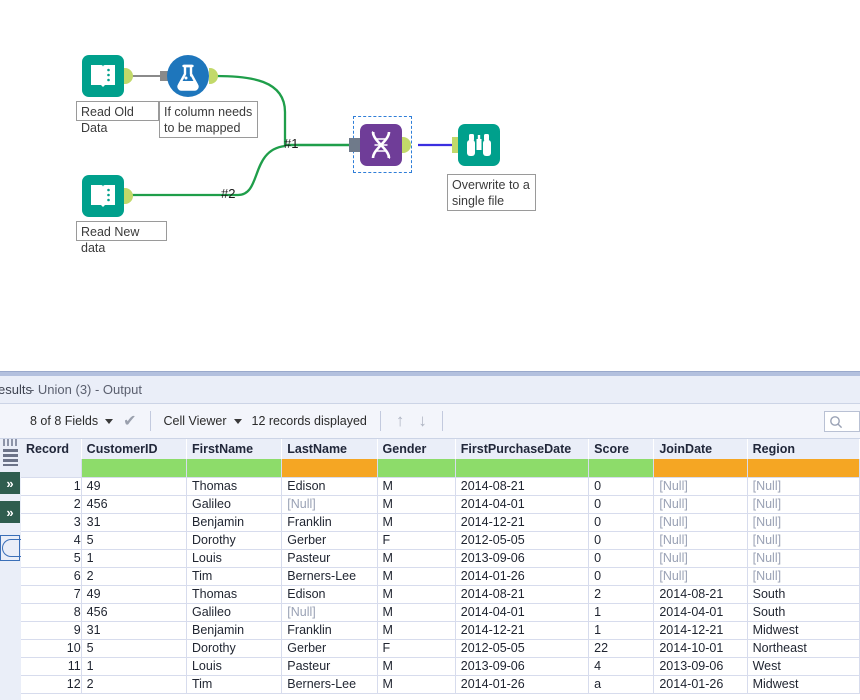 The height and width of the screenshot is (700, 860). What do you see at coordinates (522, 630) in the screenshot?
I see `cell-firstpurchasedate: 2014-12-21` at bounding box center [522, 630].